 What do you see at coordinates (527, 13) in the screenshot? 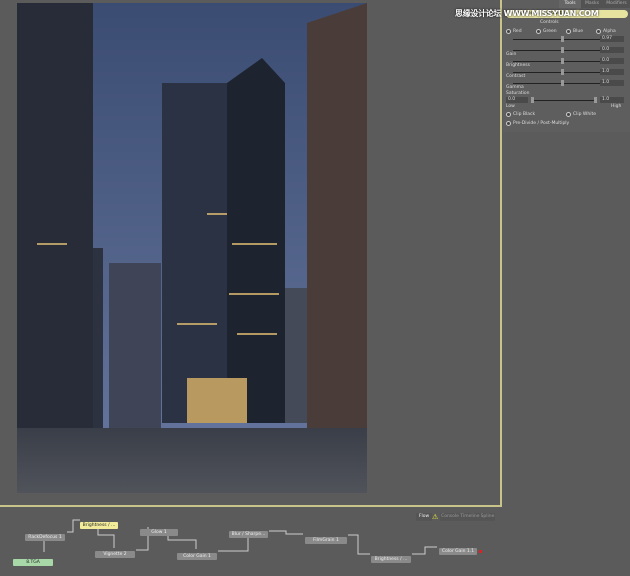
I see `watermark: 思缘设计论坛 WWW.MISSYUAN.COM` at bounding box center [527, 13].